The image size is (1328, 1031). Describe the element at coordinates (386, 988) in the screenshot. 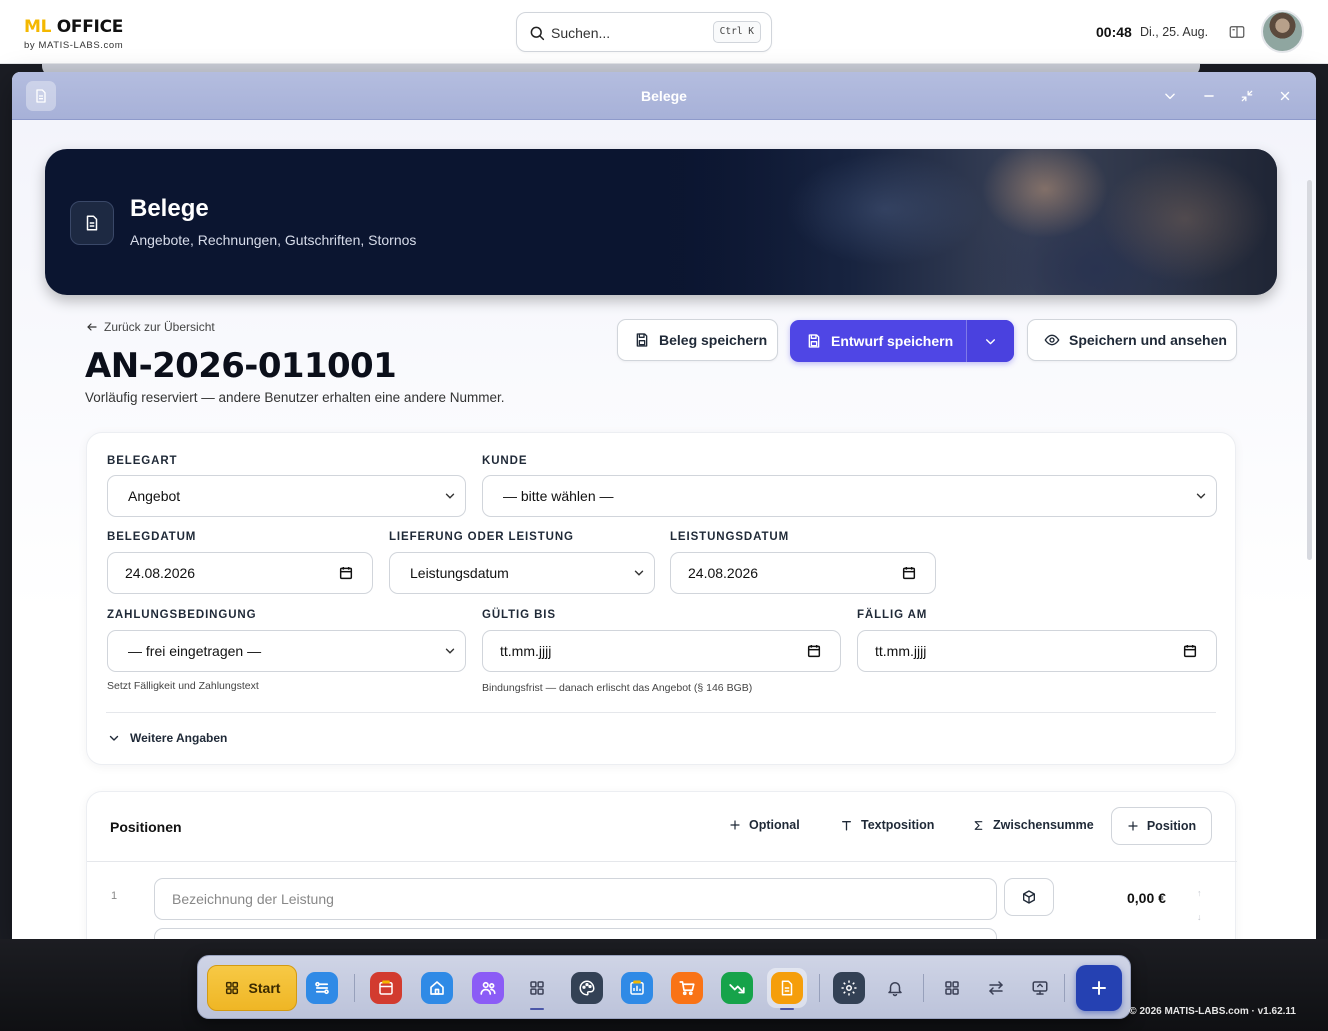

I see `calendar-app-icon` at that location.